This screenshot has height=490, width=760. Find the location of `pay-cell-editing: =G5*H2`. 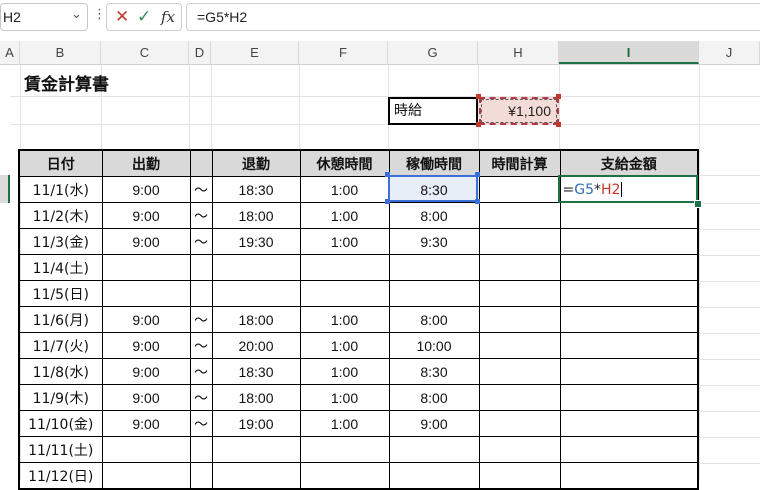

pay-cell-editing: =G5*H2 is located at coordinates (629, 189).